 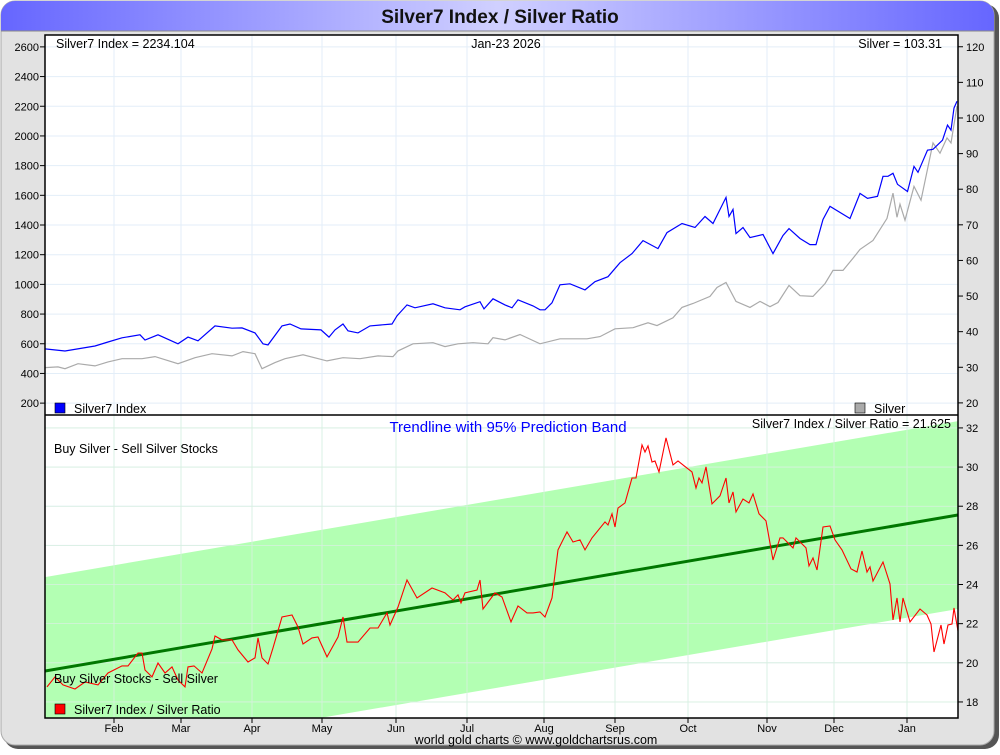 What do you see at coordinates (972, 468) in the screenshot?
I see `ratio-tick-label: 30` at bounding box center [972, 468].